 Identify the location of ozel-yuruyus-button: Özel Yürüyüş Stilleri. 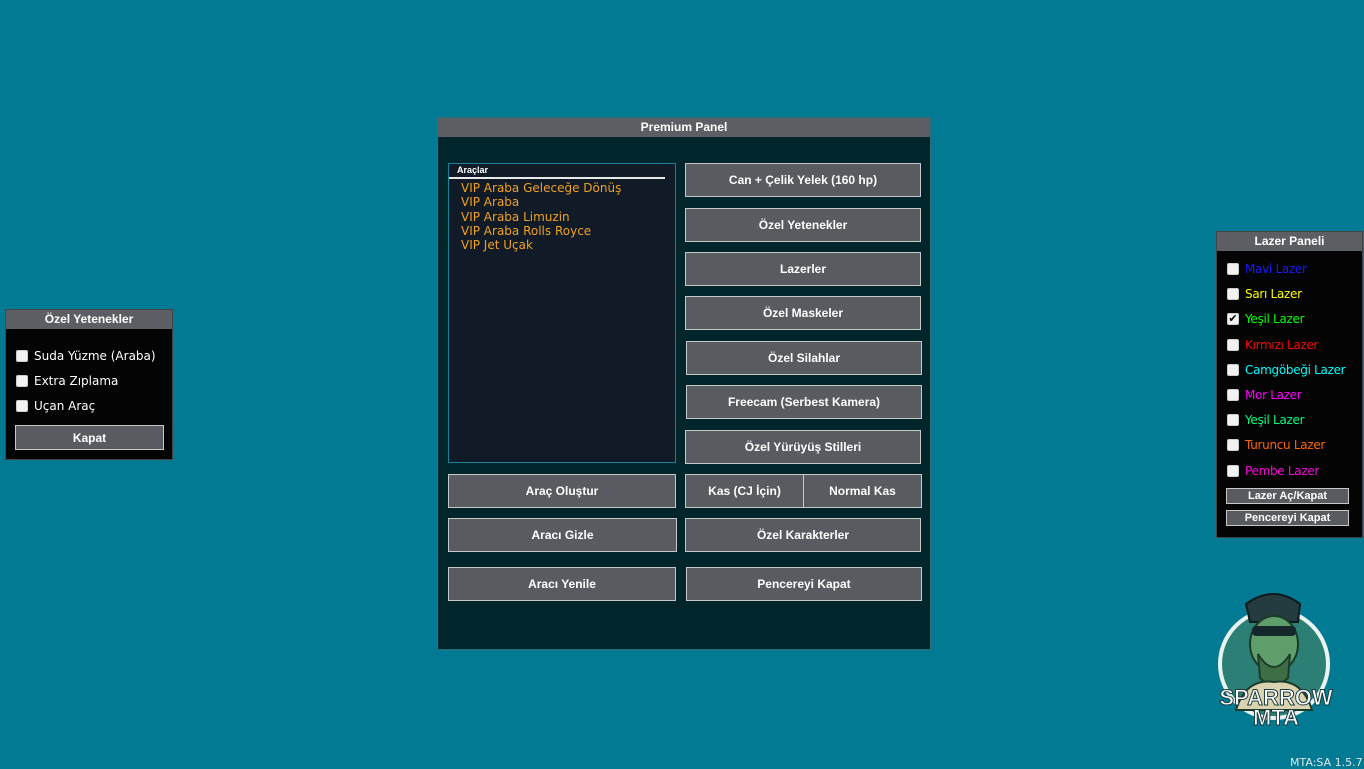
(803, 447).